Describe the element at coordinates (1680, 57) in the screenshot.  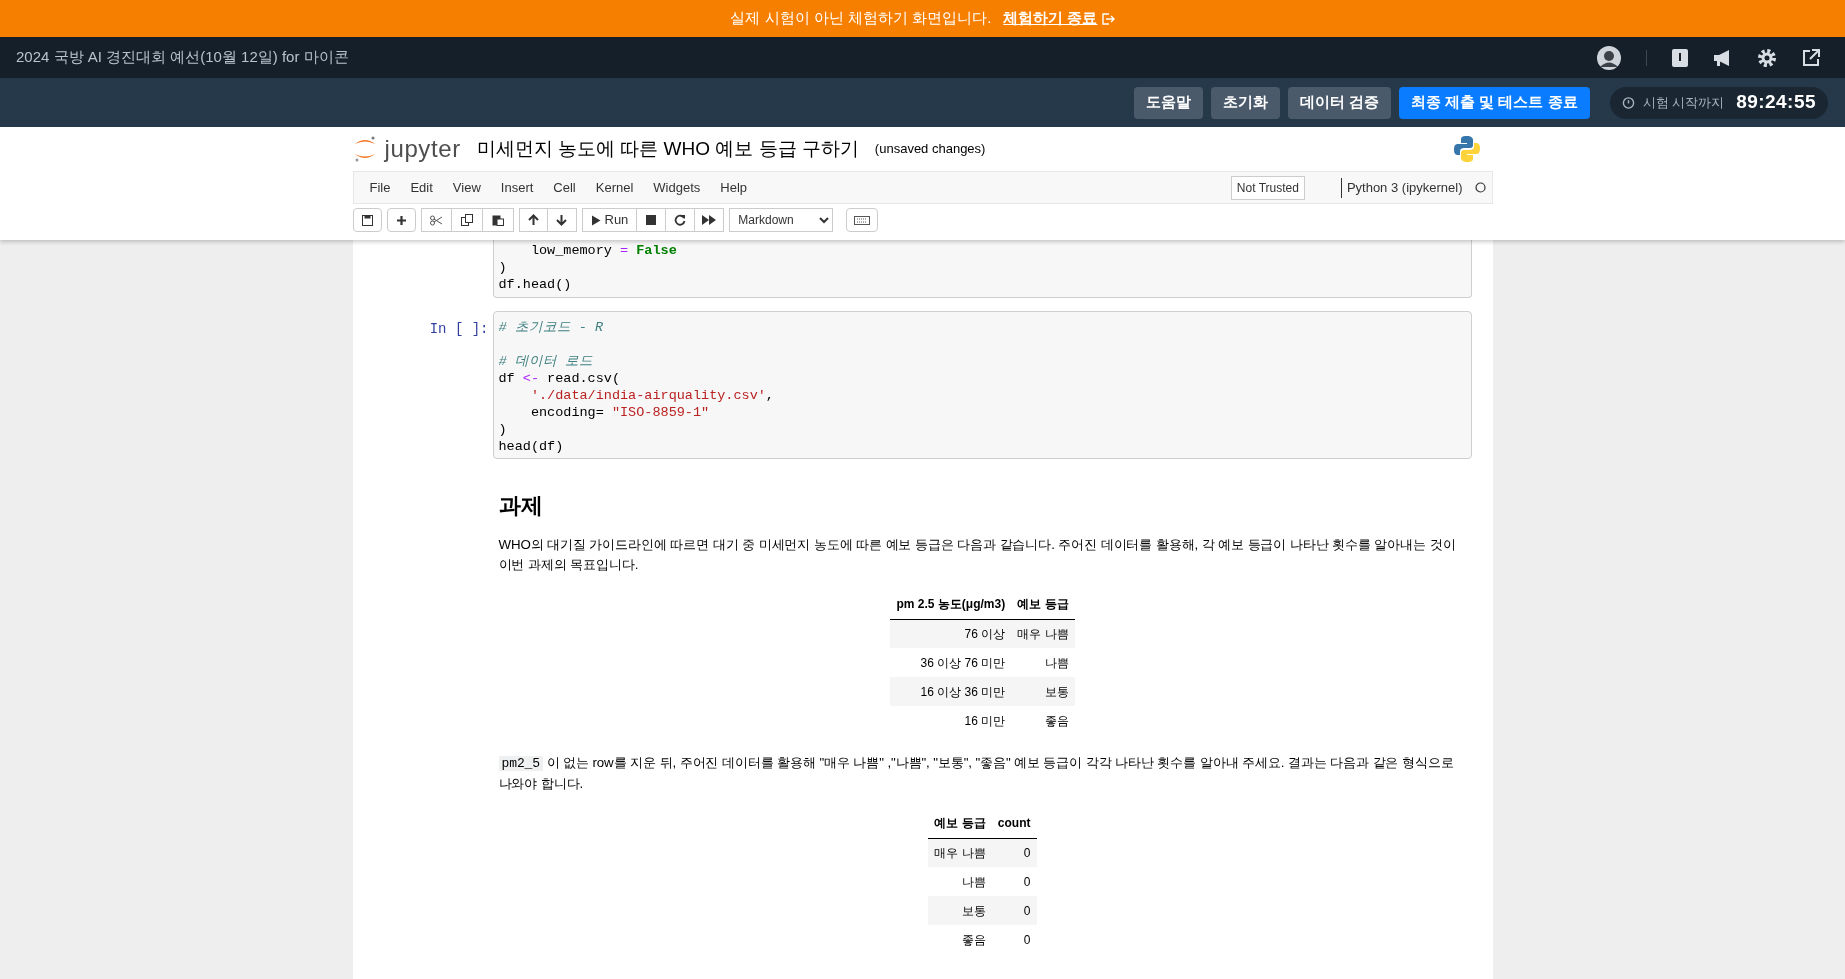
I see `book-icon` at that location.